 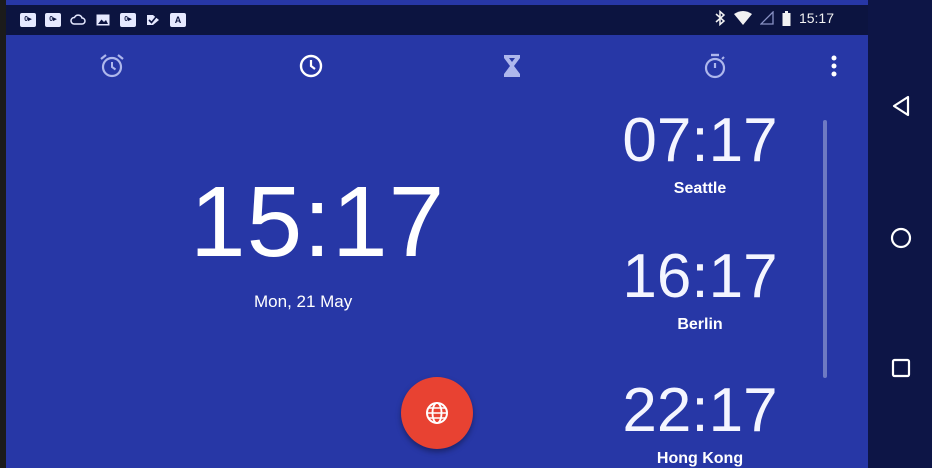 I want to click on signal-icon, so click(x=766, y=18).